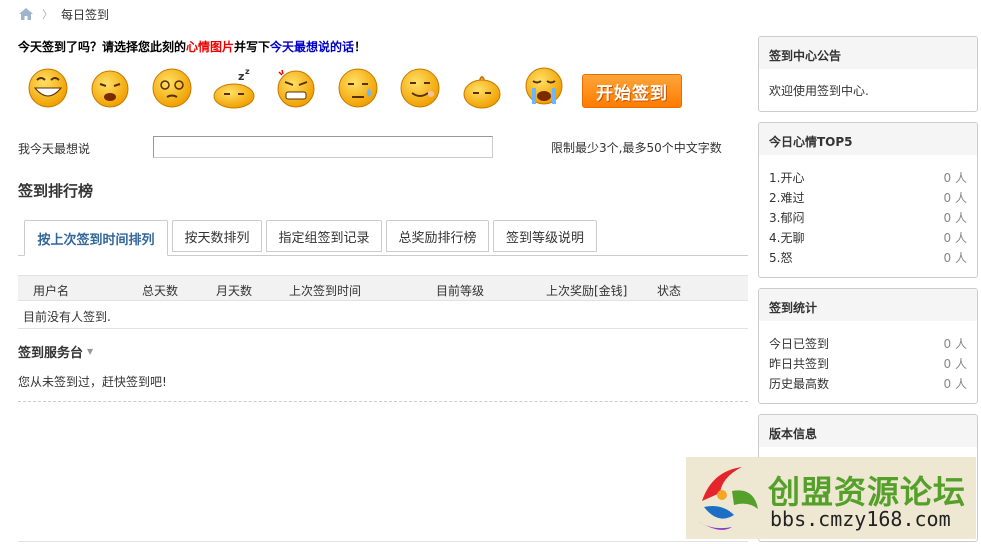 The height and width of the screenshot is (544, 981). I want to click on prompt-text: 今天签到了吗？请选择您此刻的, so click(102, 47).